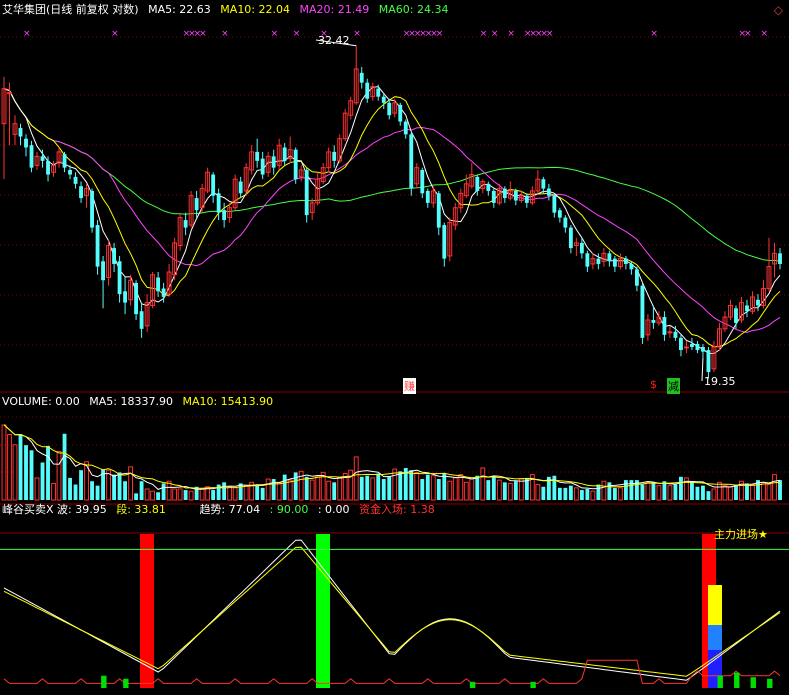 The height and width of the screenshot is (695, 789). What do you see at coordinates (131, 401) in the screenshot?
I see `volume-ma5-label: MA5: 18337.90` at bounding box center [131, 401].